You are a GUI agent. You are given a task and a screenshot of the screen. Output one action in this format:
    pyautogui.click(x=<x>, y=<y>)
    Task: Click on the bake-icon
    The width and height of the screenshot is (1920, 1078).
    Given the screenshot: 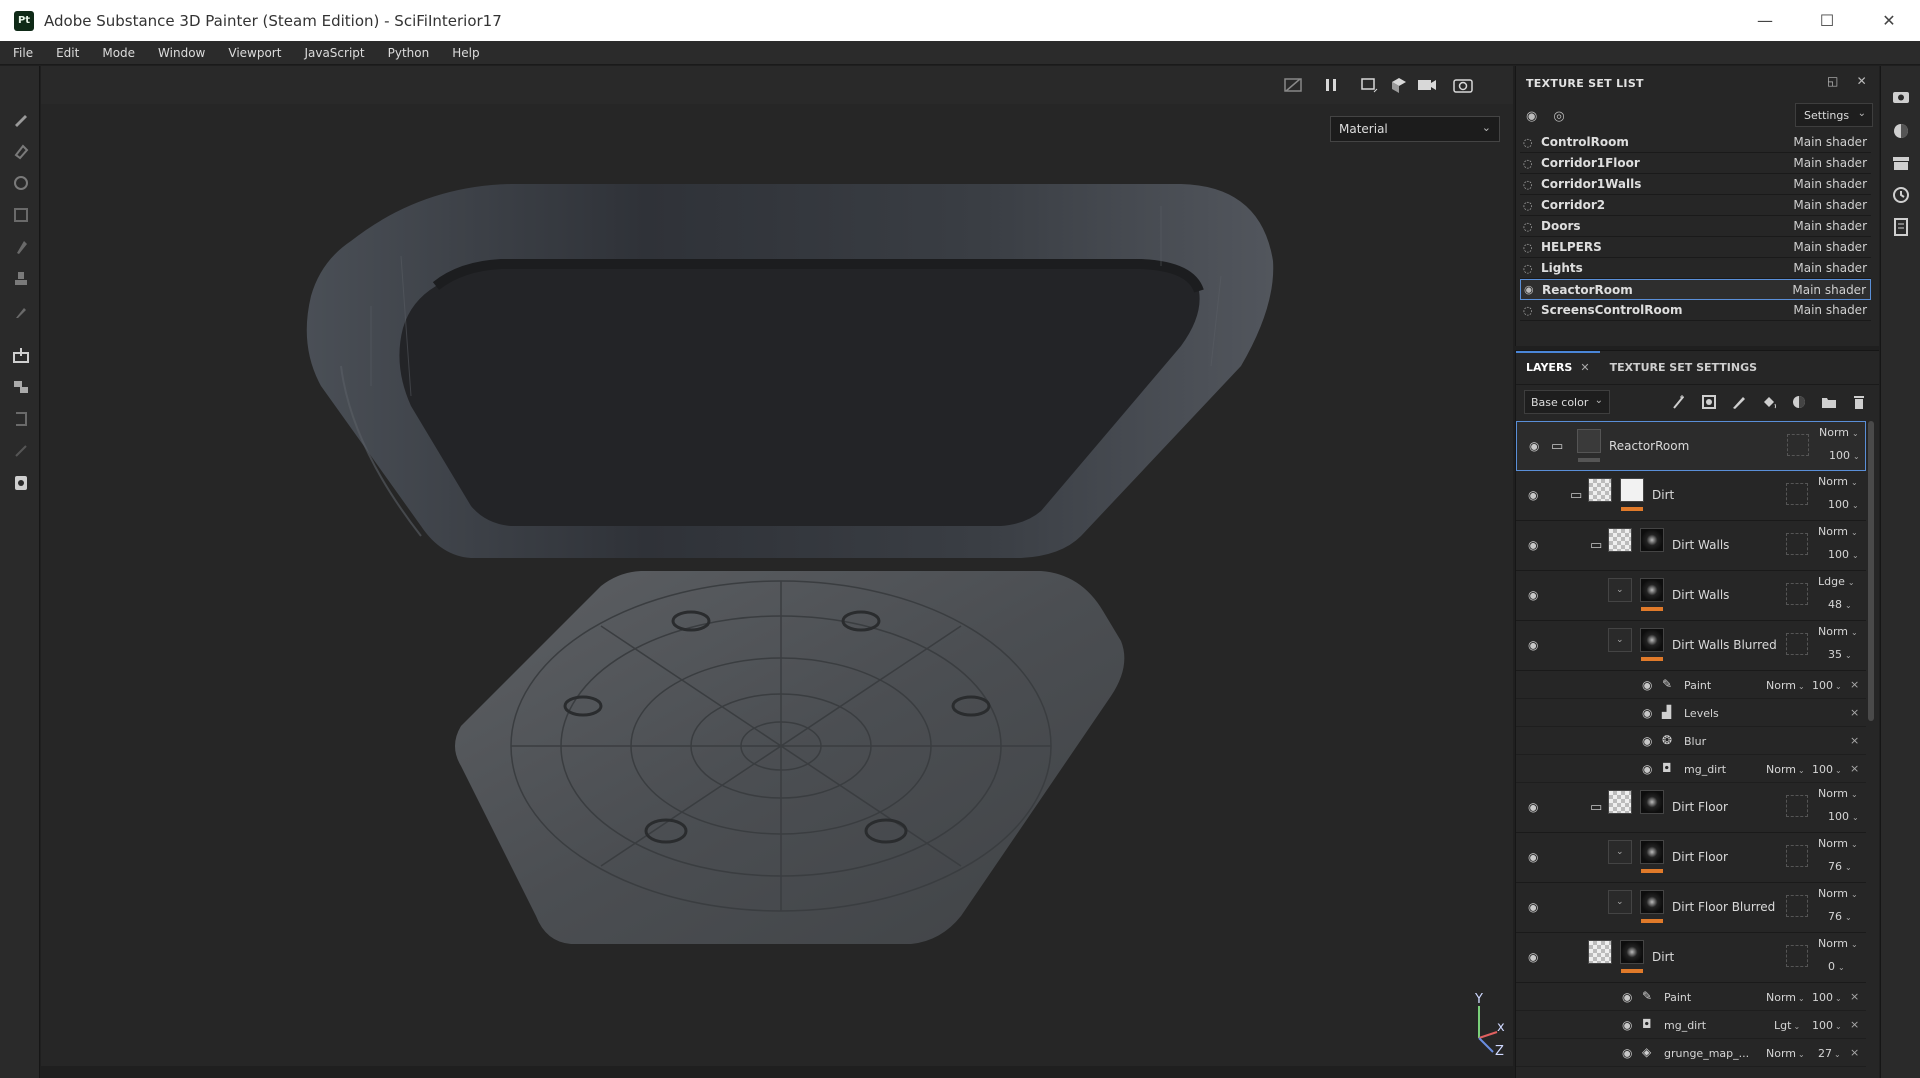 What is the action you would take?
    pyautogui.click(x=21, y=355)
    